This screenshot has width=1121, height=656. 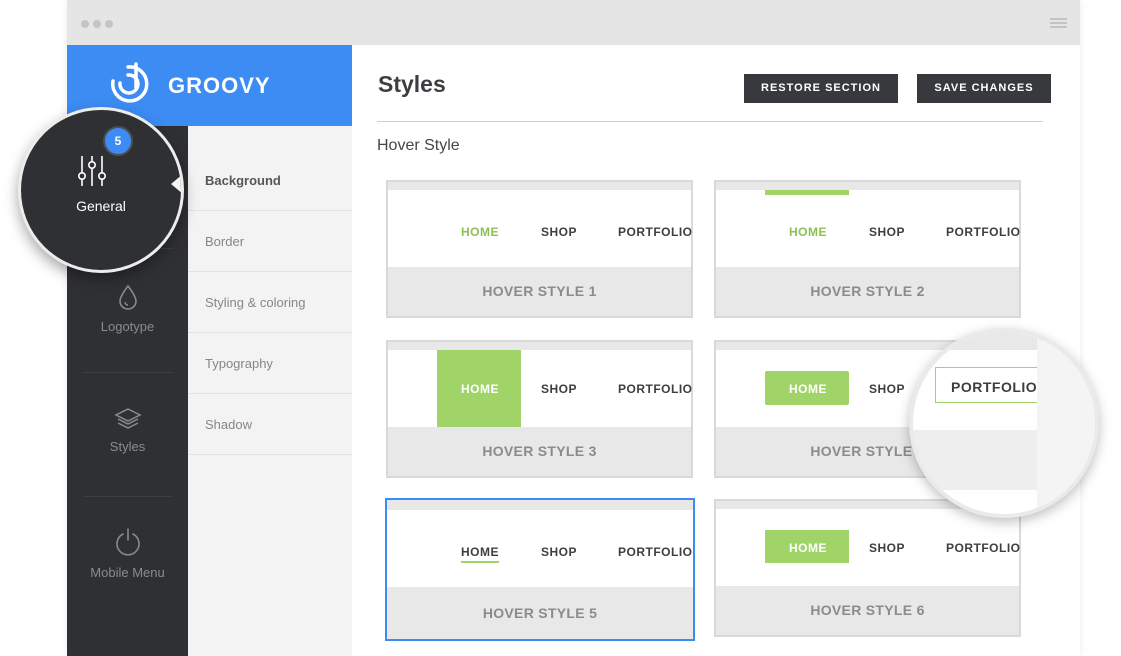 I want to click on window-dots-icon, so click(x=97, y=24).